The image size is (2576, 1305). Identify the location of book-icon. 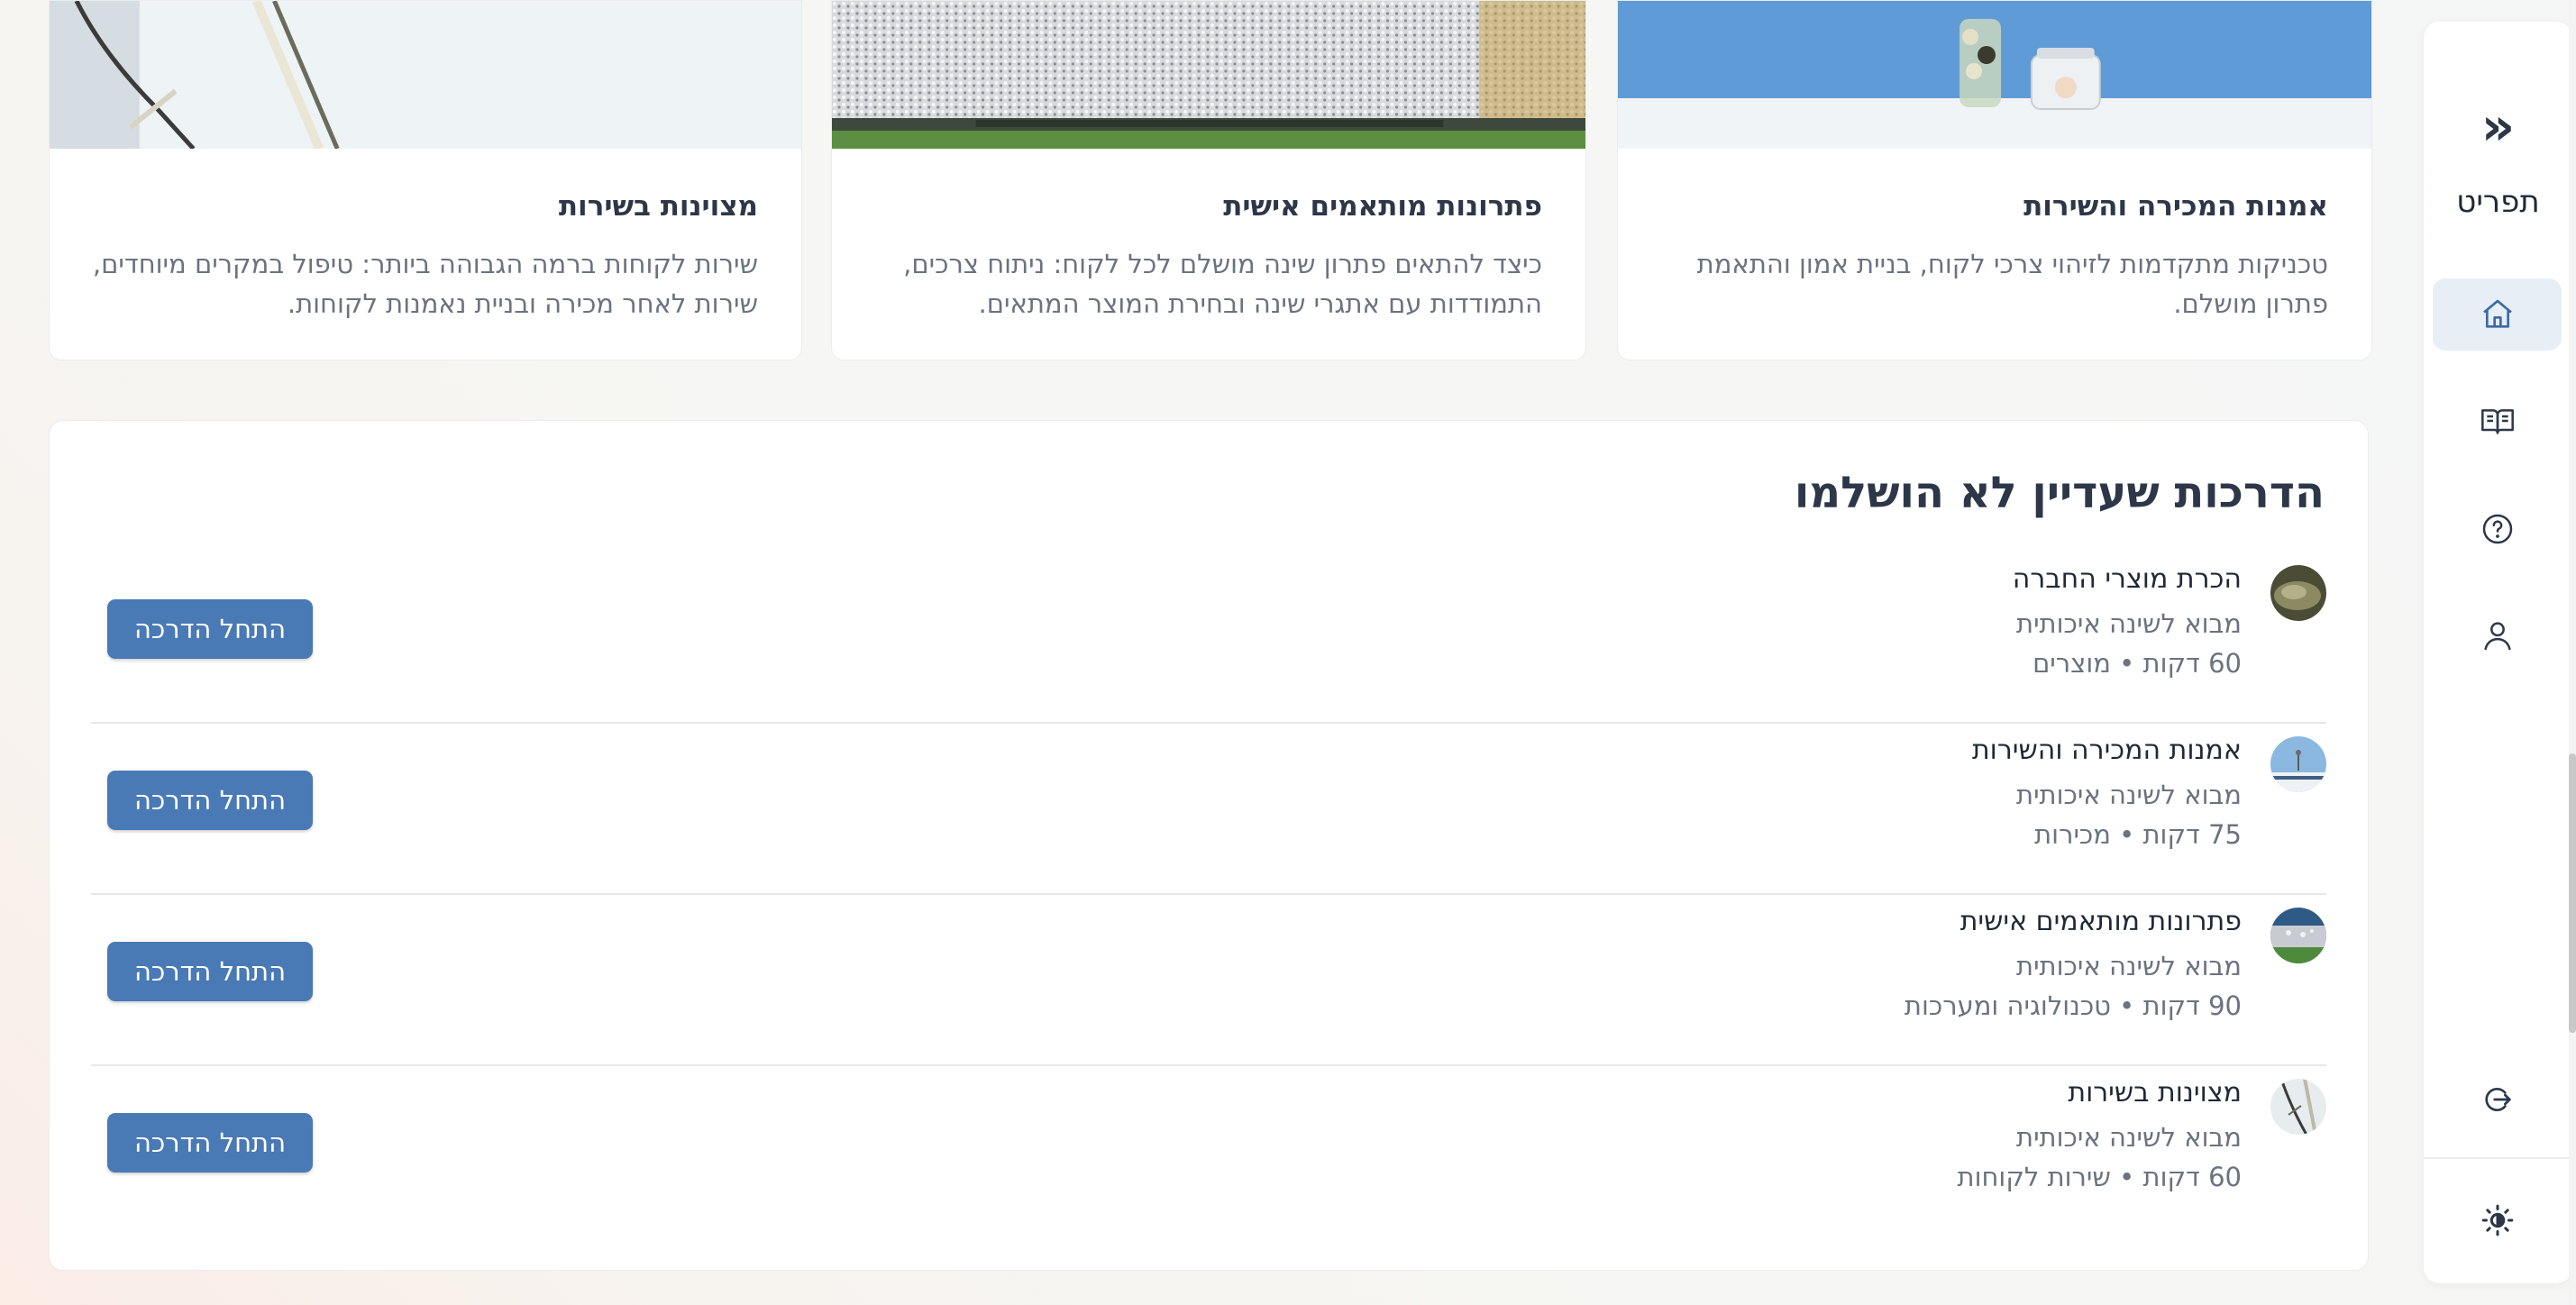
(2497, 421).